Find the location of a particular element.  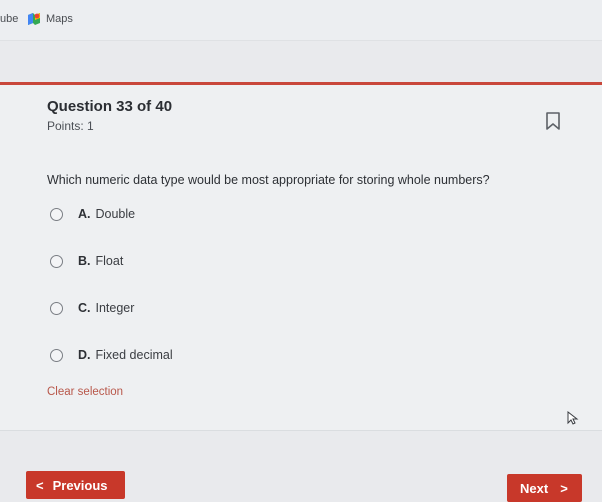

option-text: Double is located at coordinates (115, 214).